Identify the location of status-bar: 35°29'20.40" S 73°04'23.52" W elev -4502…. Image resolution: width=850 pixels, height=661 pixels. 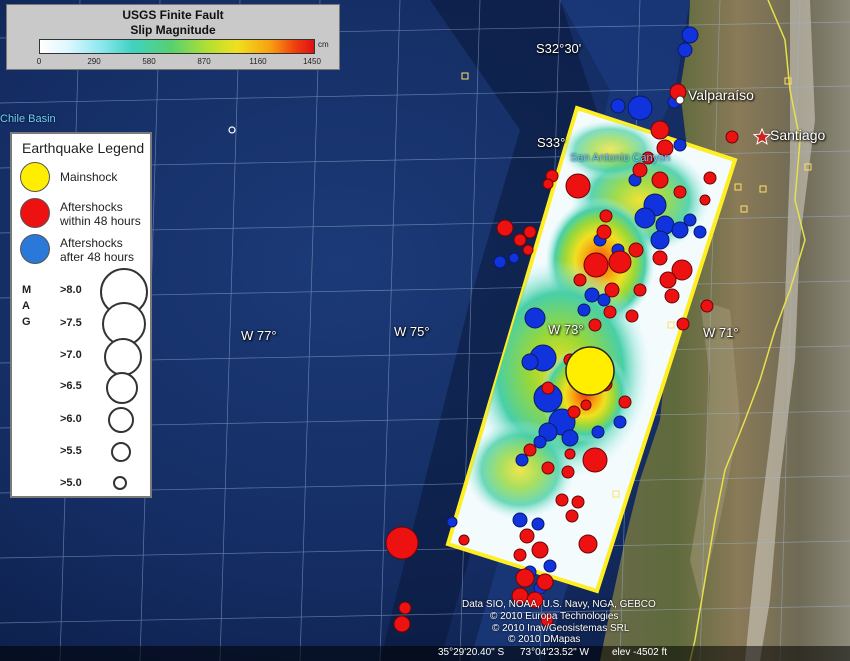
(425, 653).